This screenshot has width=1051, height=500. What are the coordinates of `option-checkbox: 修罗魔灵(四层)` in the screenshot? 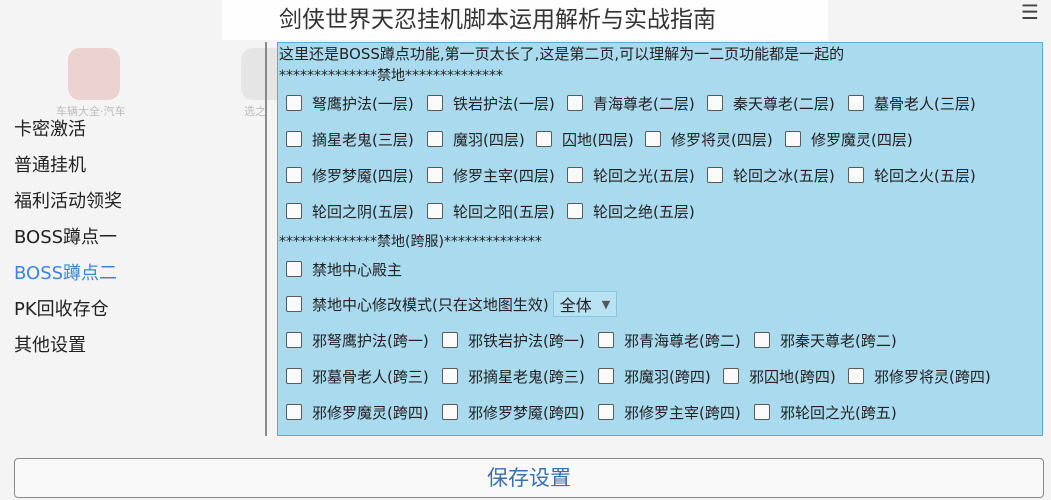 It's located at (849, 139).